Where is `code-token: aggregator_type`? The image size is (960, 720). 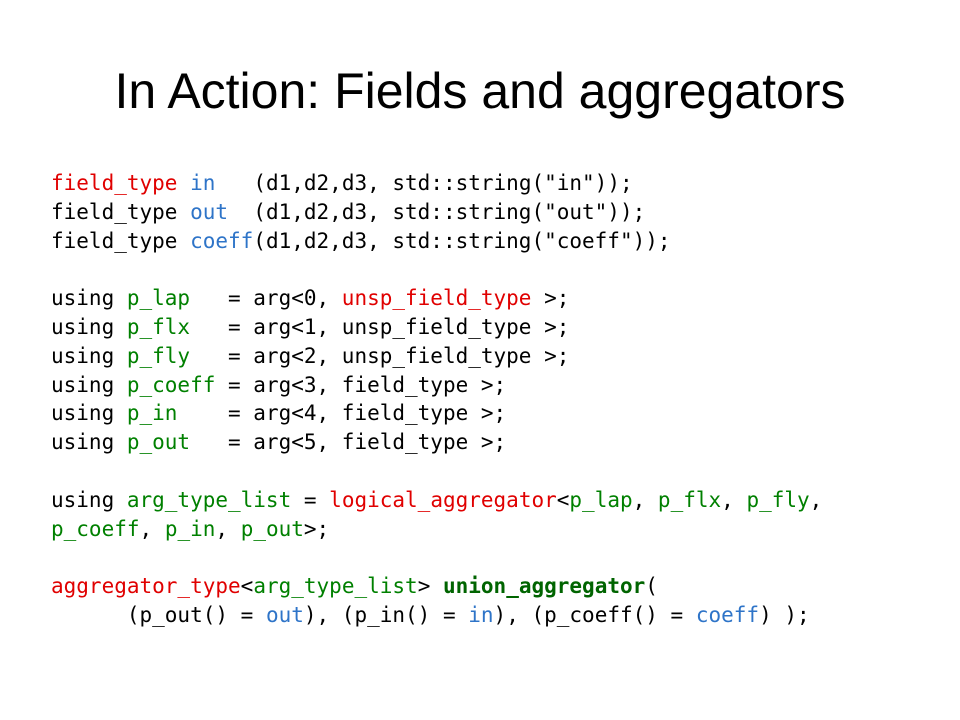 code-token: aggregator_type is located at coordinates (146, 586).